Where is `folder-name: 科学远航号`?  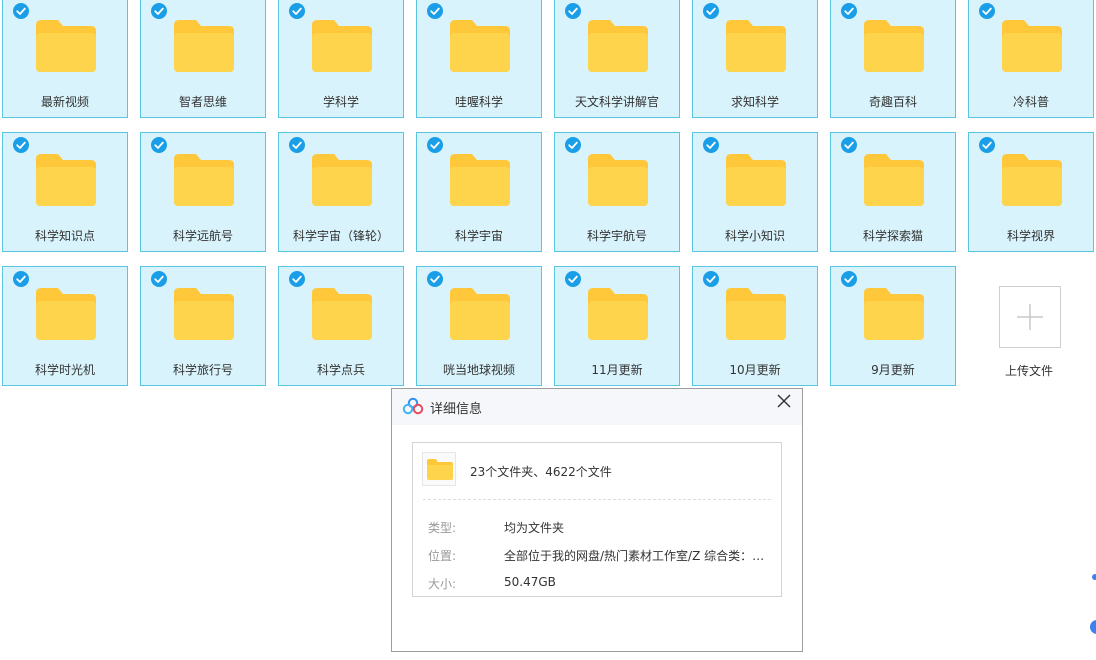
folder-name: 科学远航号 is located at coordinates (202, 236).